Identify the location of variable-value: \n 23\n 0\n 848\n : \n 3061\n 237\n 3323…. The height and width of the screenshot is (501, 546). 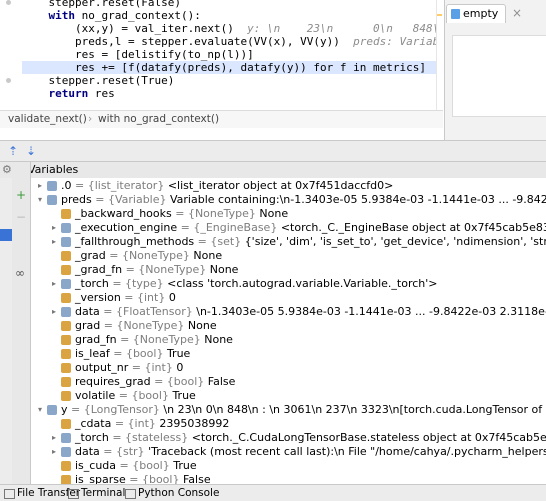
(354, 409).